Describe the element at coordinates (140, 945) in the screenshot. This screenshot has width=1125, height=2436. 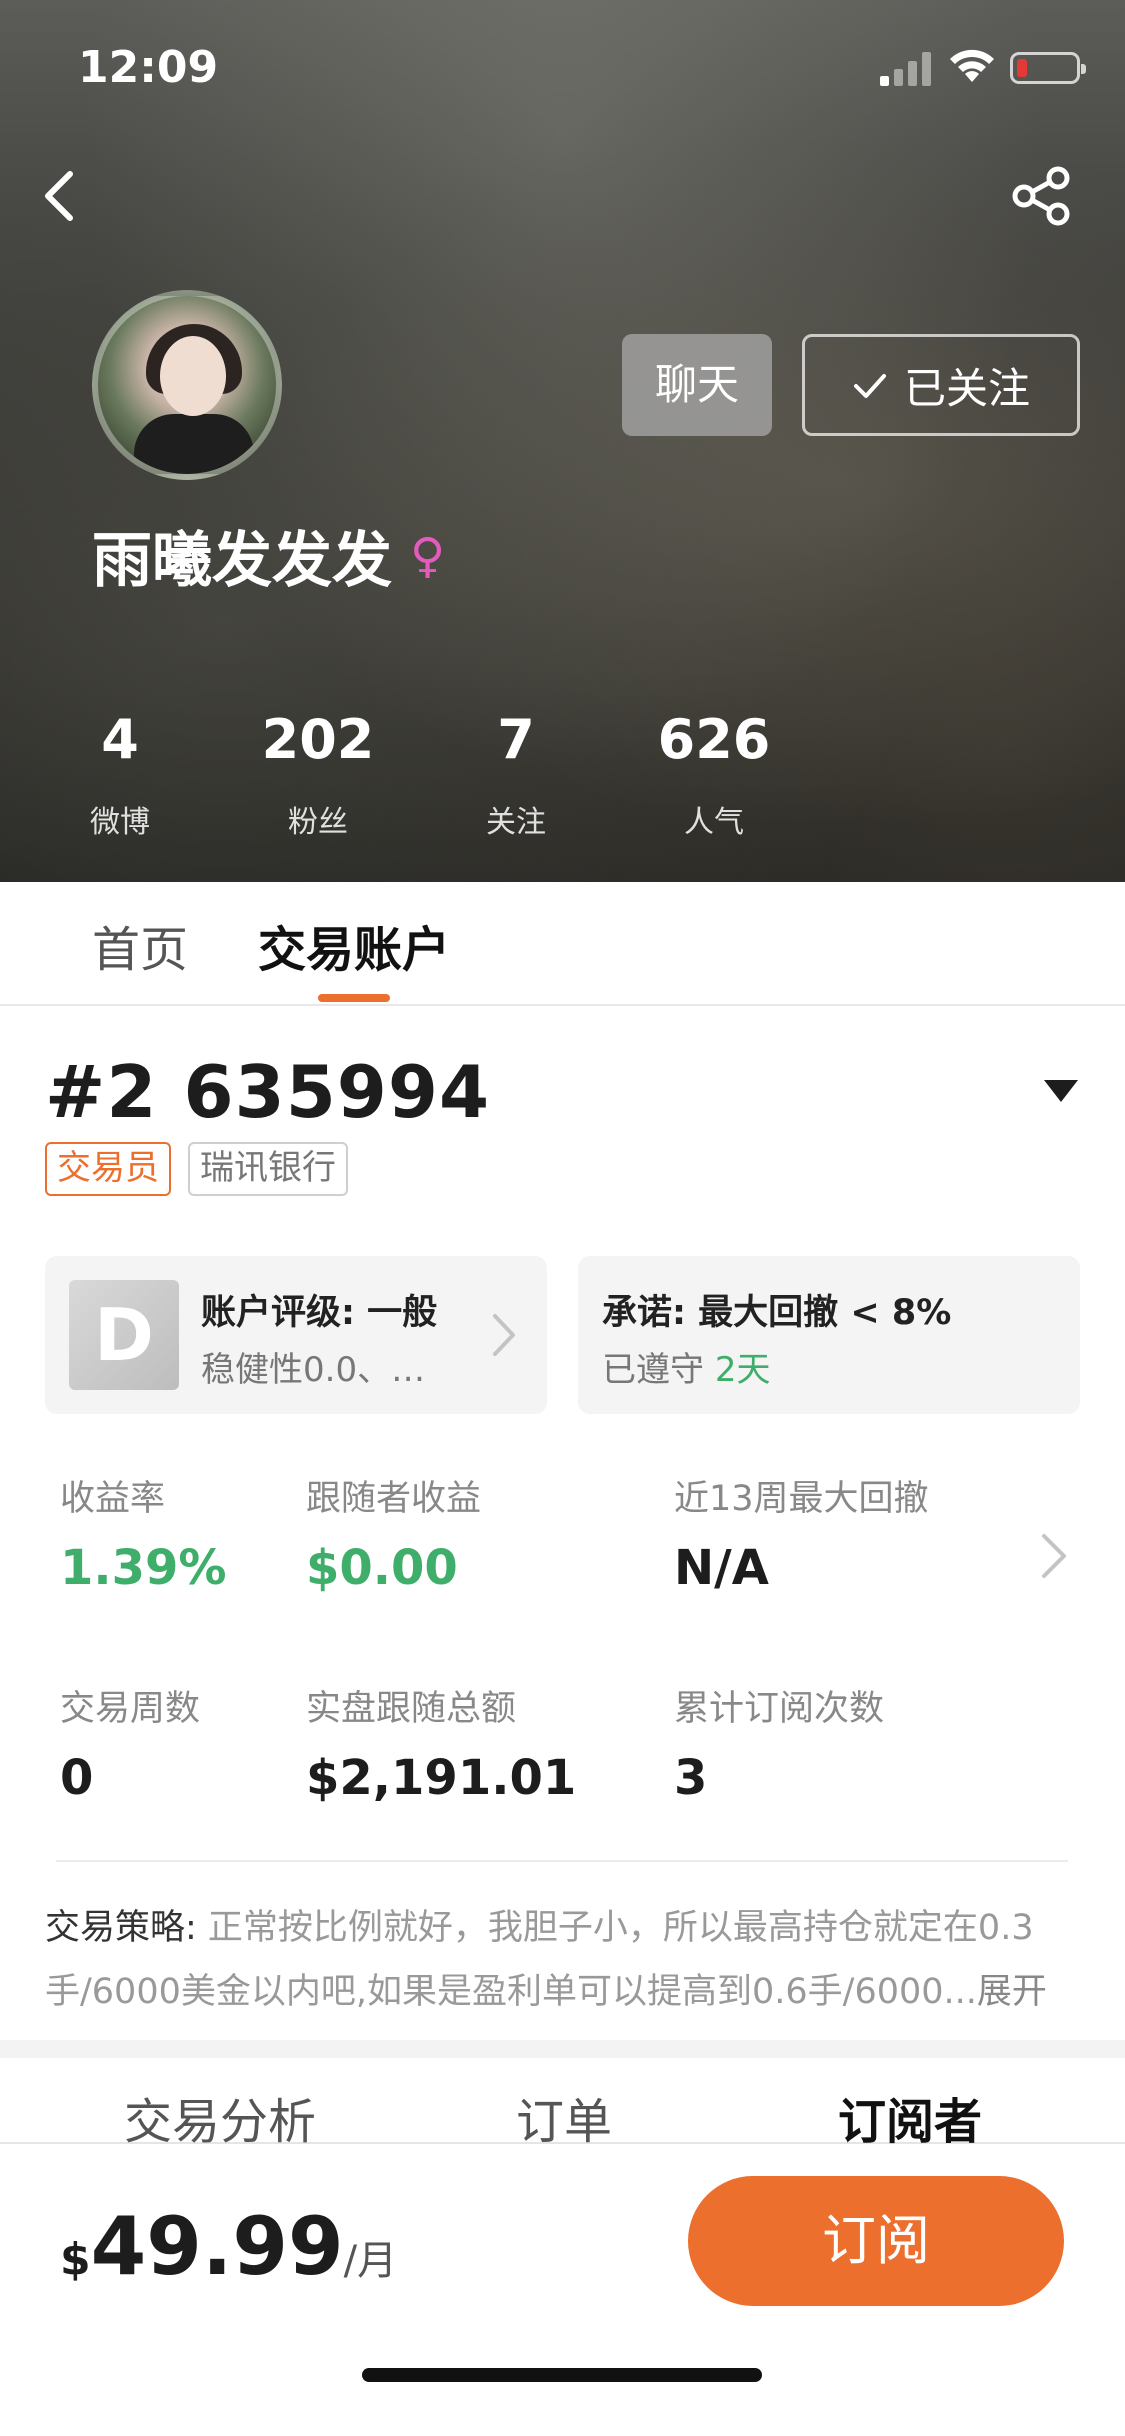
I see `tab-home: 首页` at that location.